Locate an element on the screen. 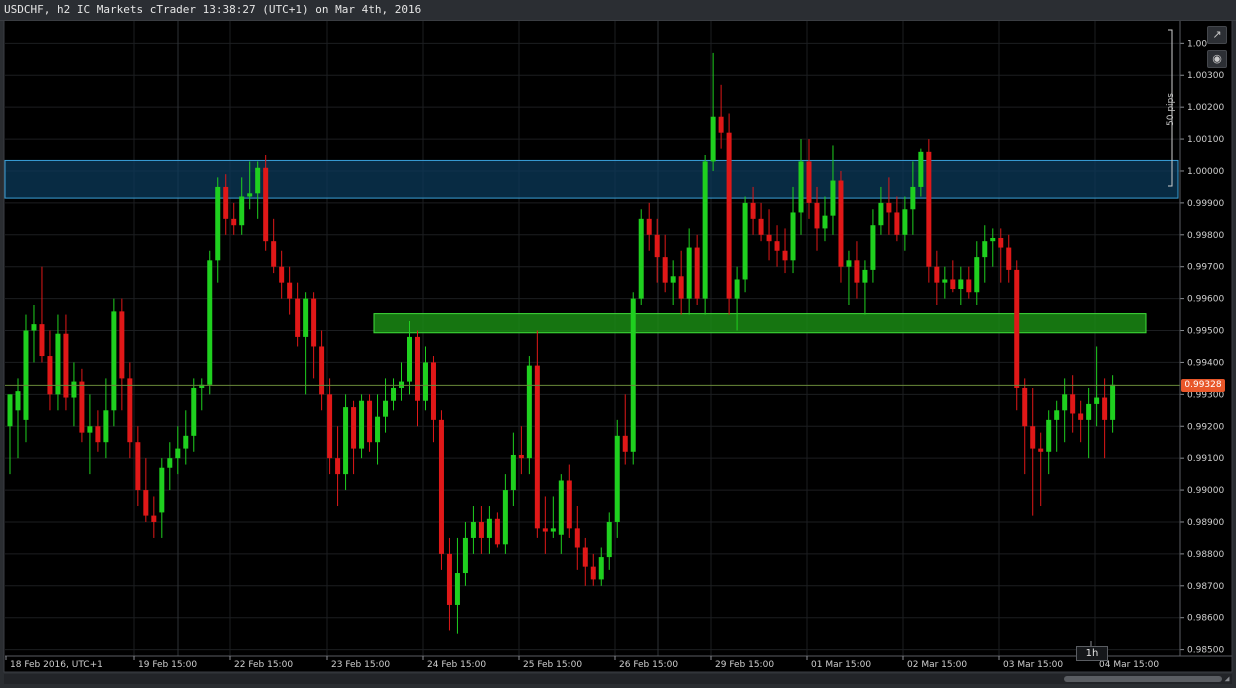 This screenshot has height=688, width=1236. horizontal-scrollbar: ◢ is located at coordinates (618, 679).